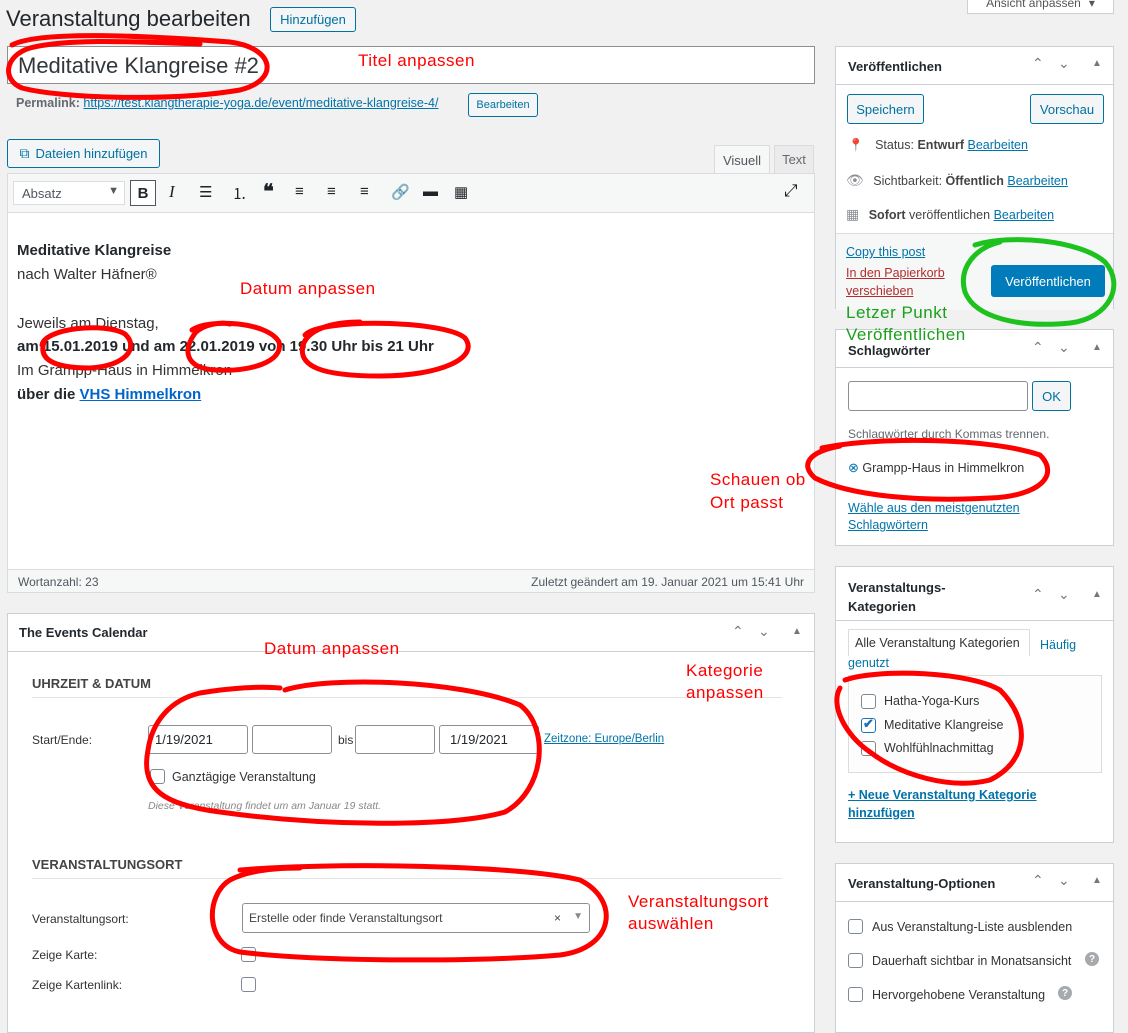 The width and height of the screenshot is (1128, 1033). Describe the element at coordinates (885, 109) in the screenshot. I see `save-draft-button: Speichern` at that location.